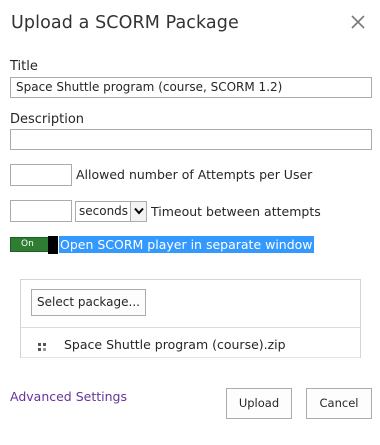 This screenshot has height=445, width=380. I want to click on panel-divider, so click(190, 327).